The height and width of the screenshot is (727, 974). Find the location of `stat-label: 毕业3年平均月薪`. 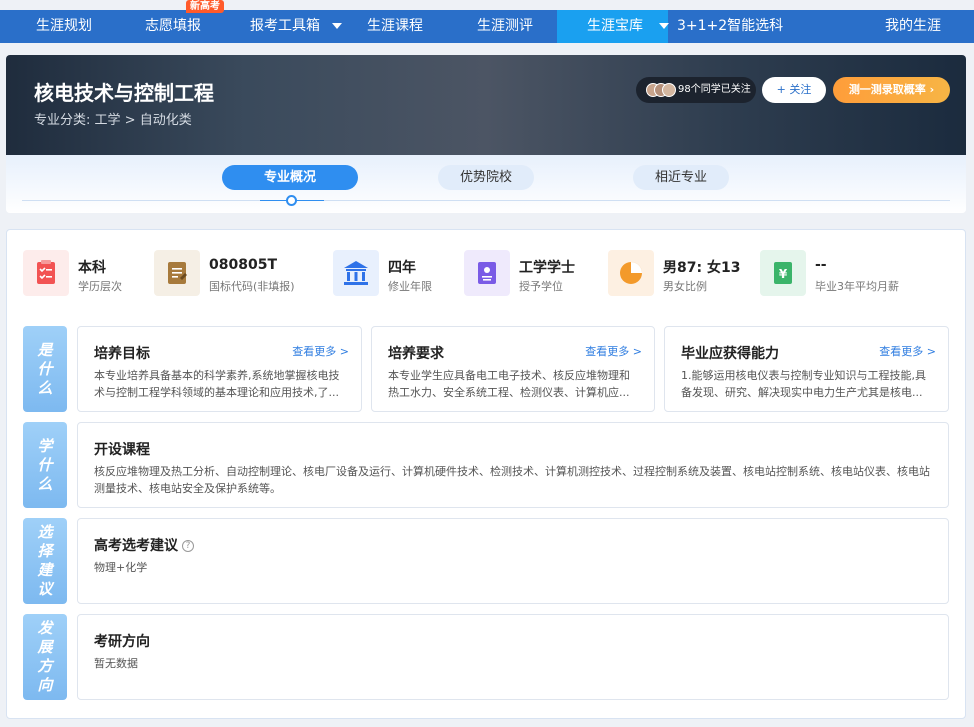

stat-label: 毕业3年平均月薪 is located at coordinates (857, 286).